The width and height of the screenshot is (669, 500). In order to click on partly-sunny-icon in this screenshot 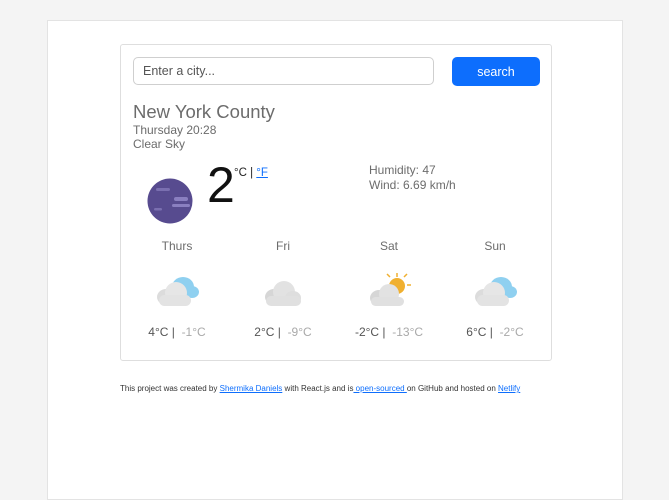, I will do `click(390, 289)`.